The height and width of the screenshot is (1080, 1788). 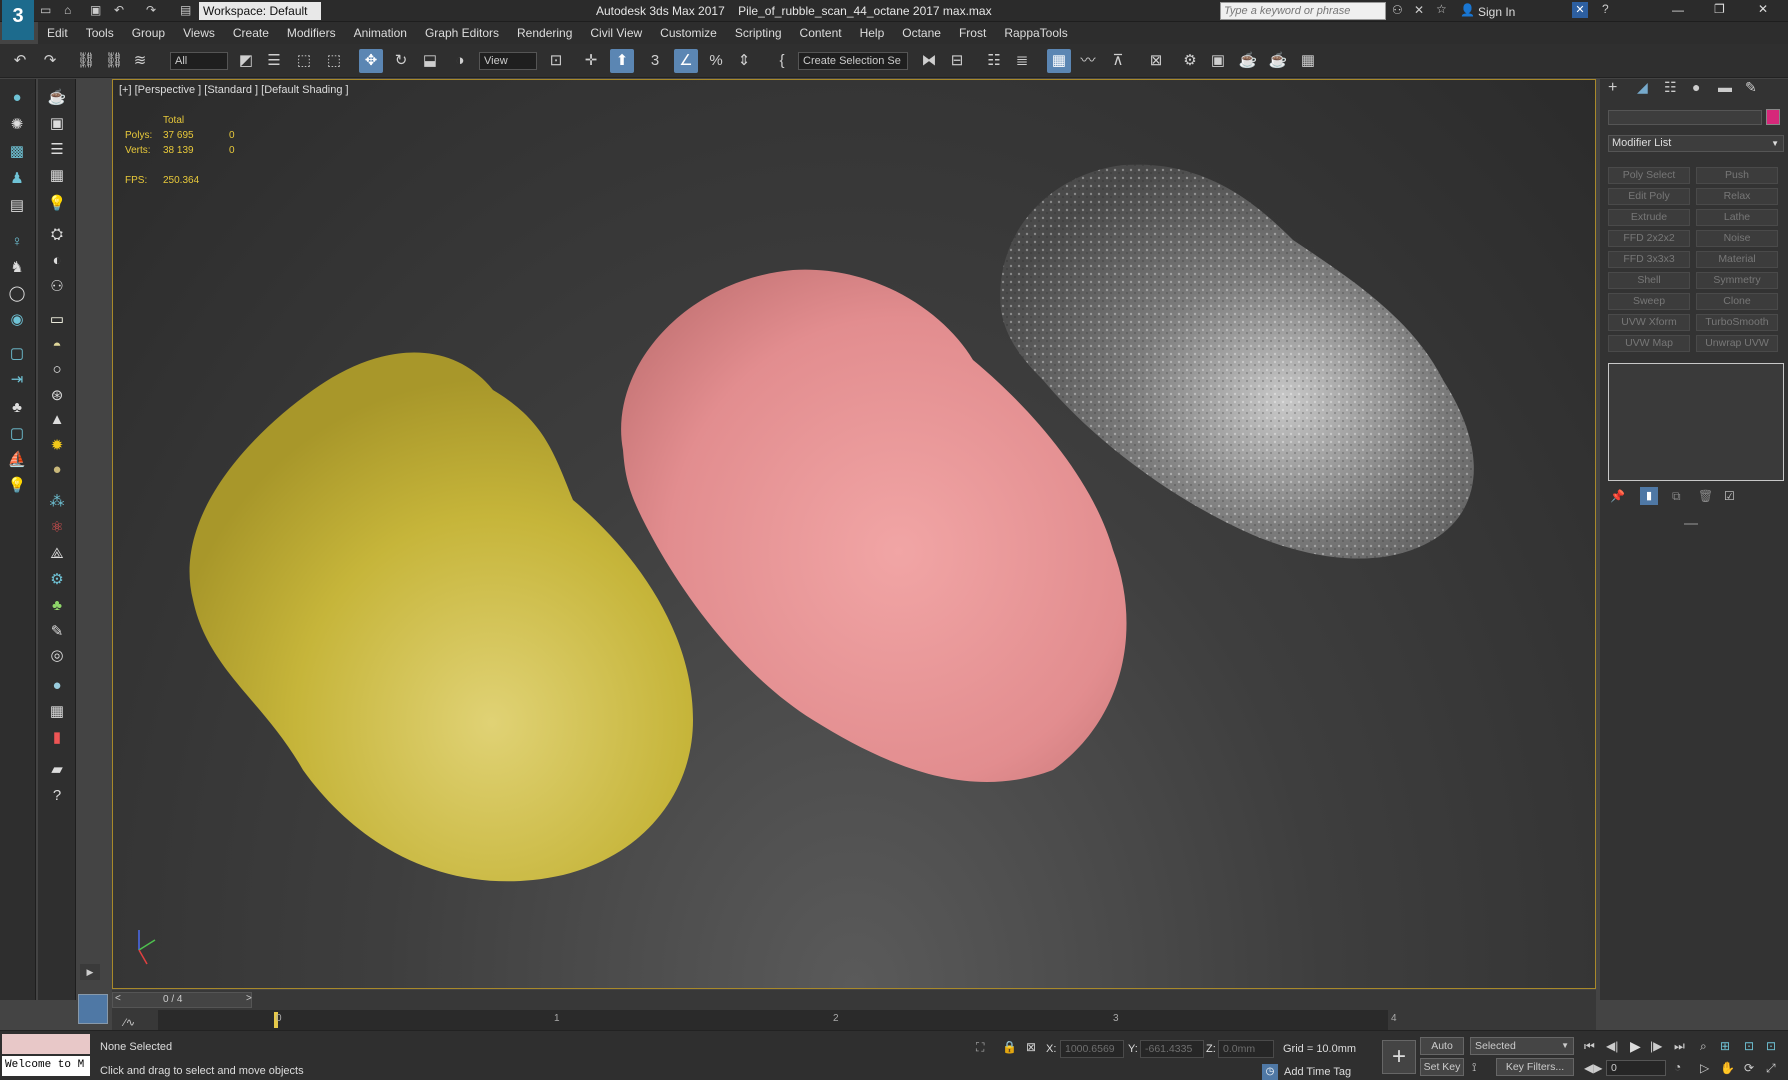 I want to click on particles-icon: ⁂, so click(x=57, y=502).